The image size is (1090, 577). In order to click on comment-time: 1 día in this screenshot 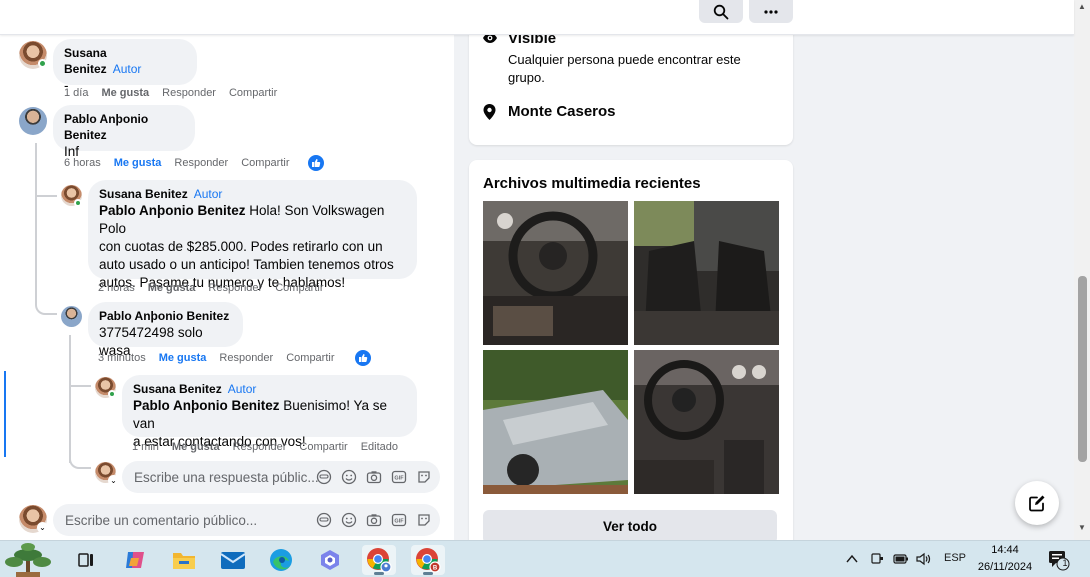, I will do `click(76, 93)`.